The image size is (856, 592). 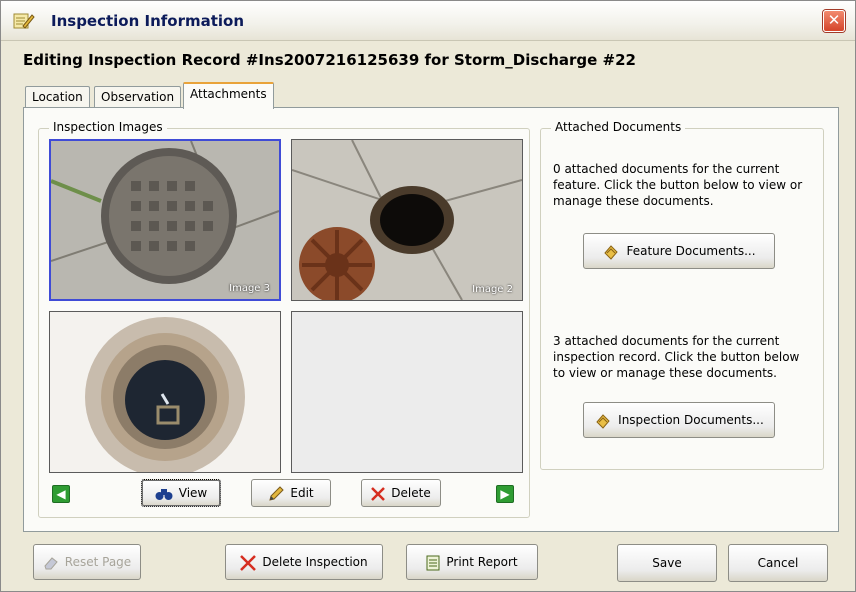 I want to click on close-button: ✕, so click(x=834, y=21).